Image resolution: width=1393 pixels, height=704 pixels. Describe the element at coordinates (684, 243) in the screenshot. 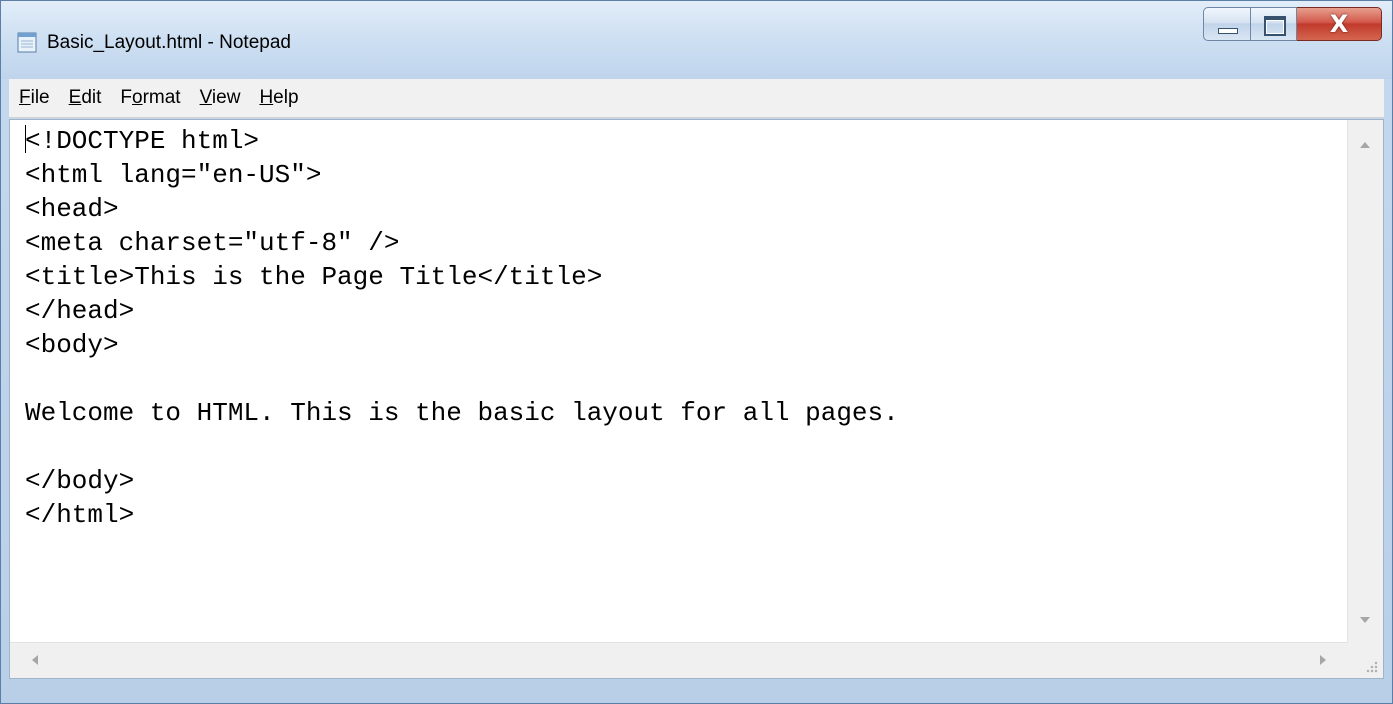

I see `editor-line: <meta charset="utf-8" />` at that location.